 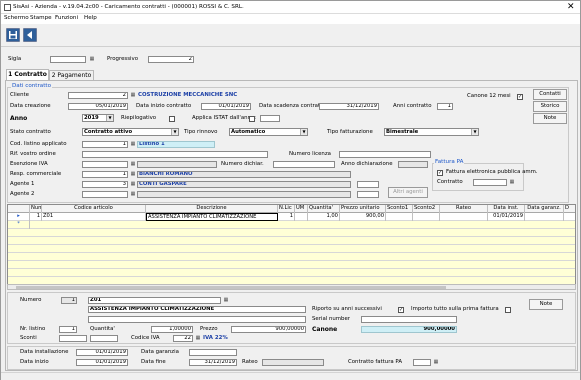 What do you see at coordinates (301, 209) in the screenshot?
I see `grid-col-um: UM` at bounding box center [301, 209].